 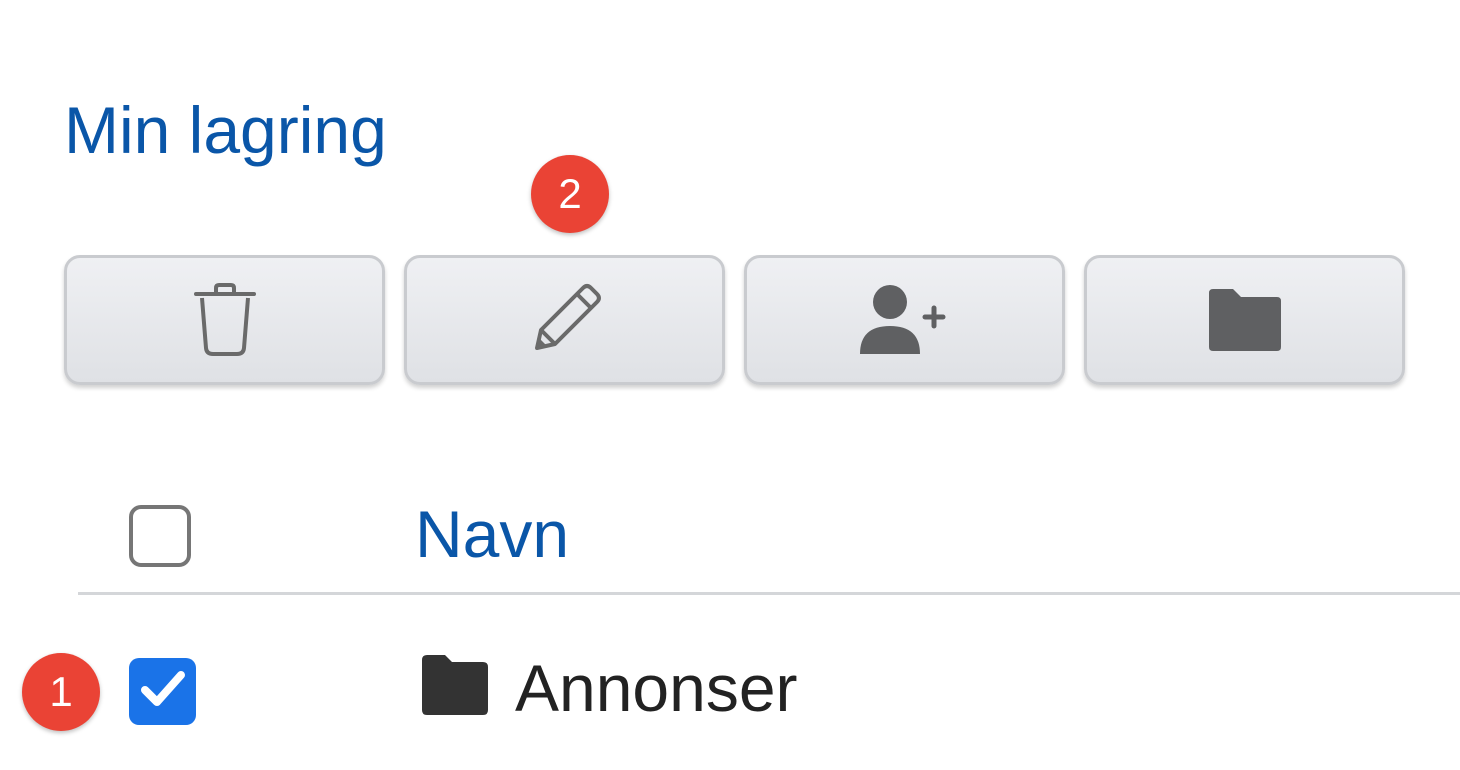 What do you see at coordinates (769, 537) in the screenshot?
I see `table-header: Navn` at bounding box center [769, 537].